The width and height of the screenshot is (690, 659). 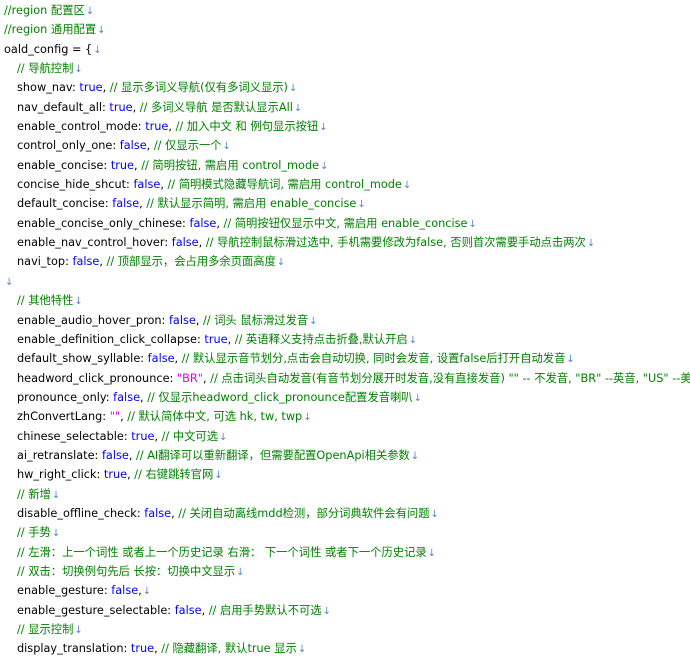 I want to click on code-comment: // 导航控制, so click(x=45, y=69).